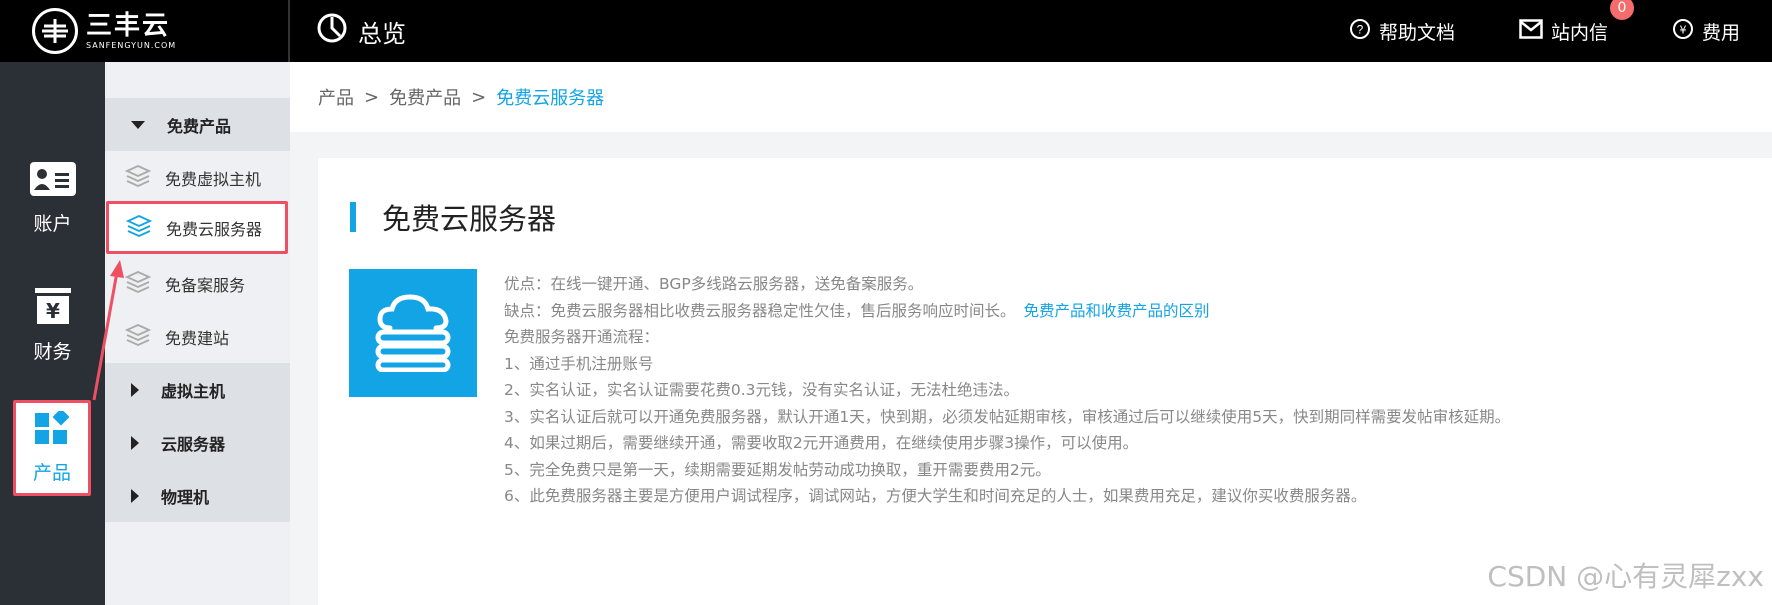  What do you see at coordinates (51, 473) in the screenshot?
I see `rail-label-product: 产品` at bounding box center [51, 473].